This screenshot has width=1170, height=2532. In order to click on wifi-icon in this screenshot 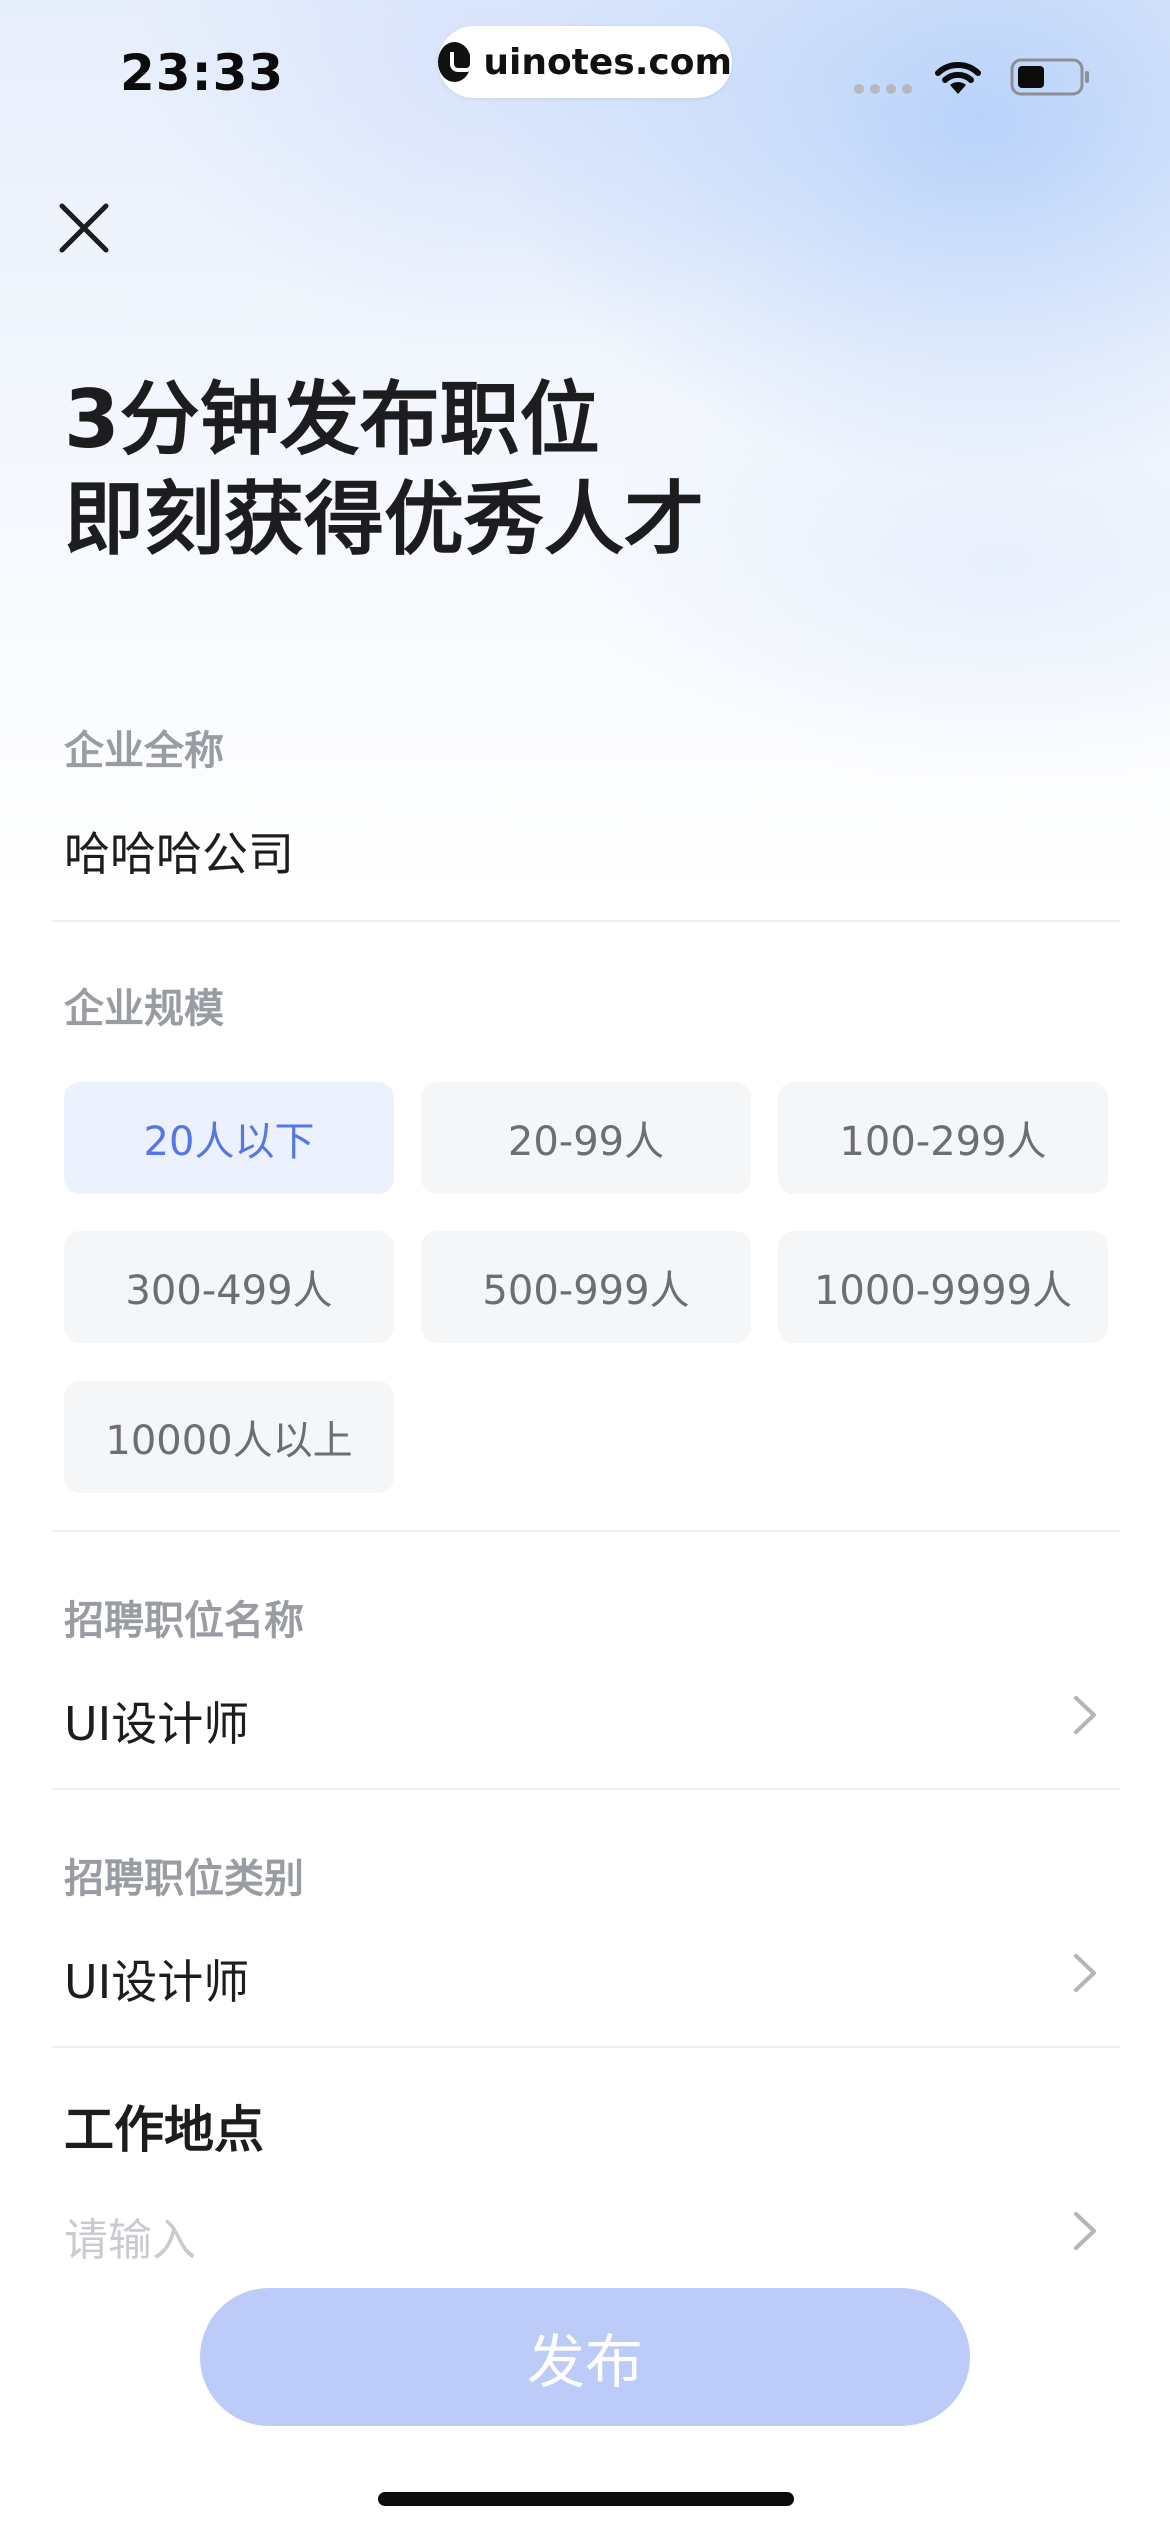, I will do `click(958, 78)`.